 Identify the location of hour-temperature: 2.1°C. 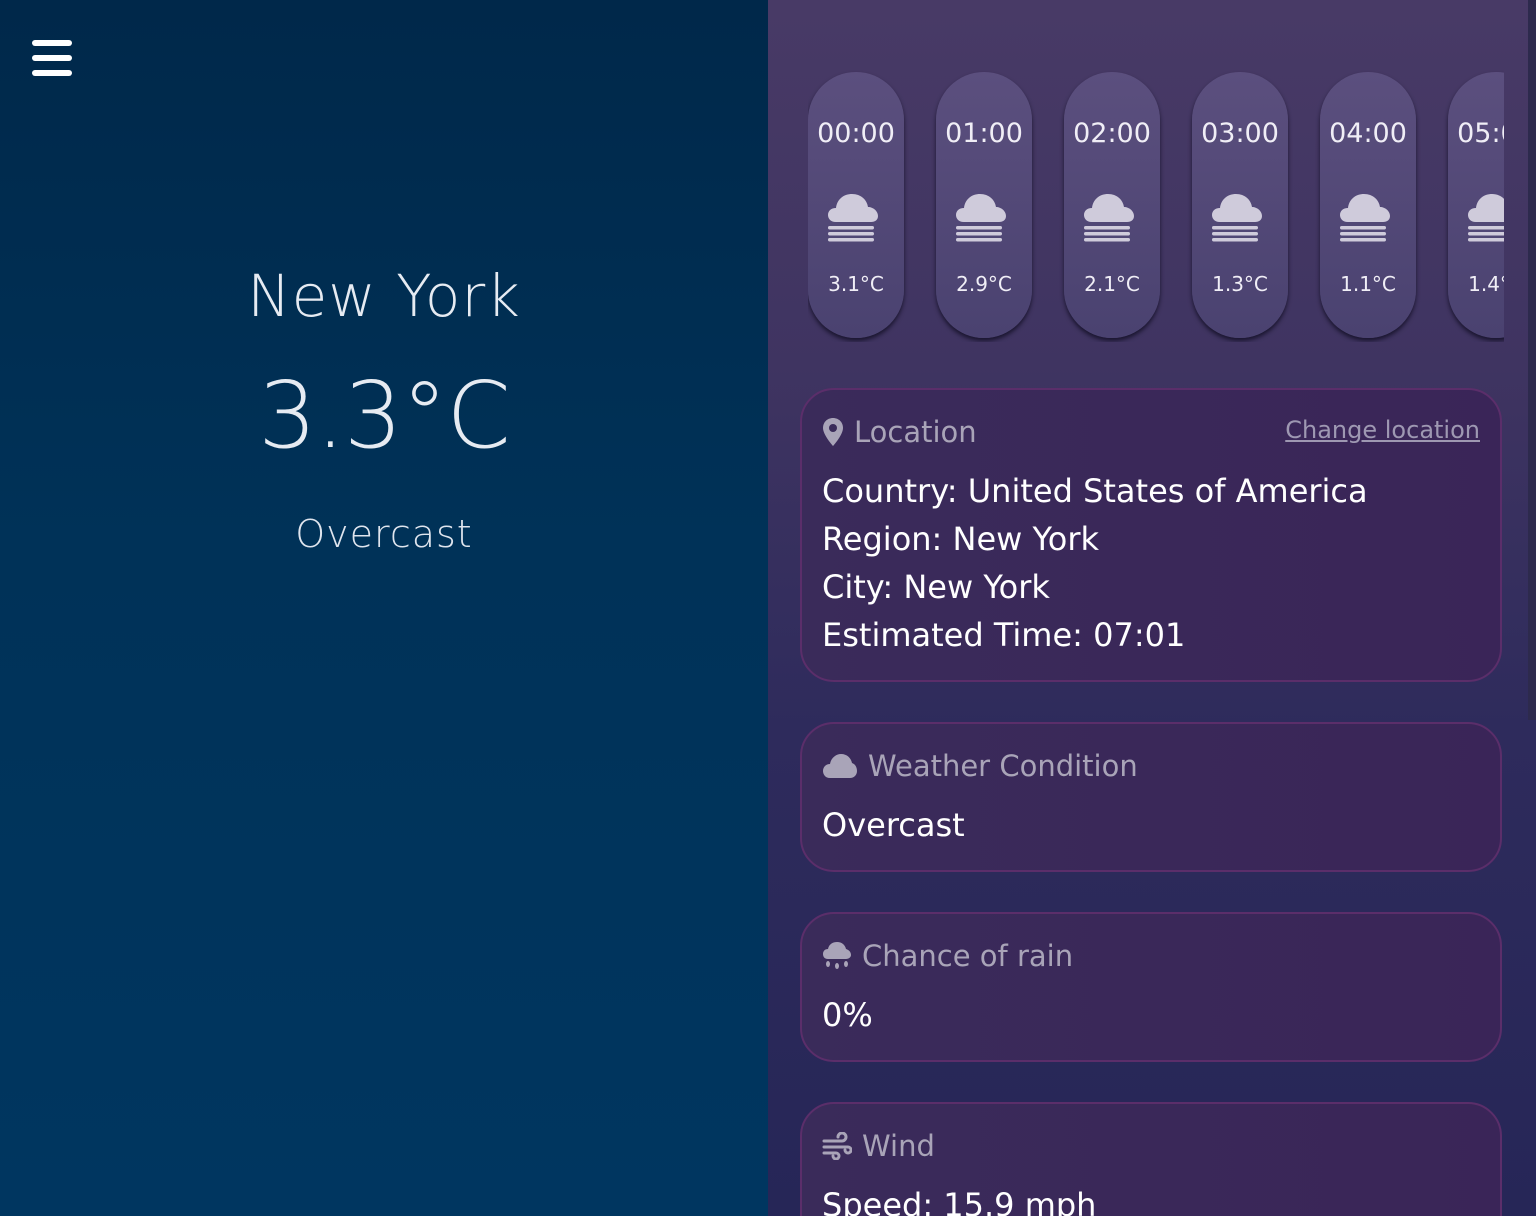
(1112, 284).